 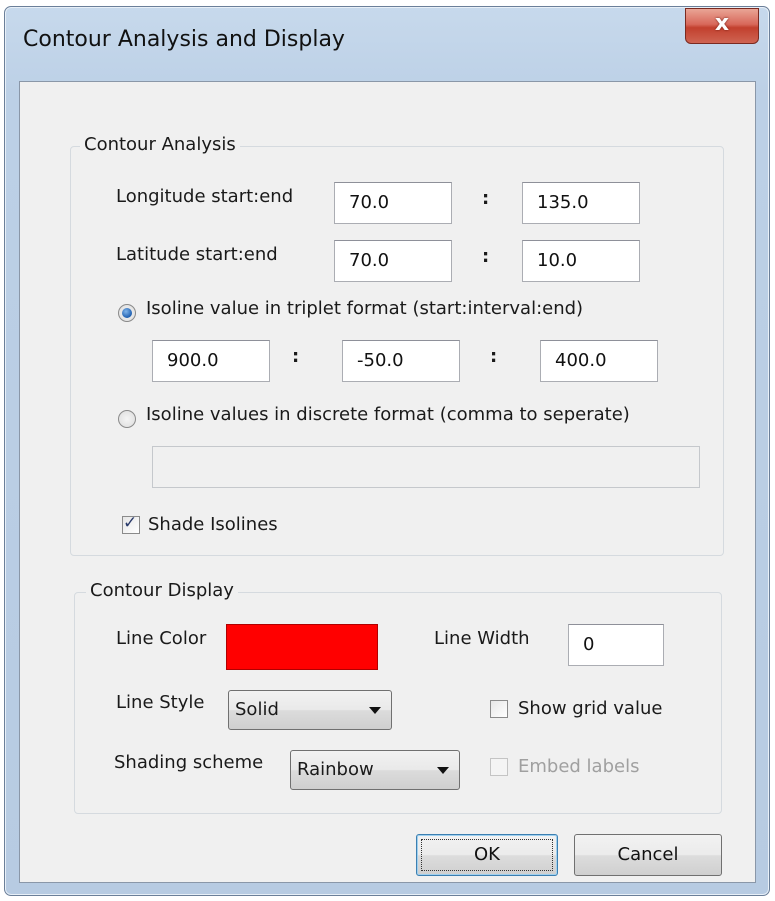 I want to click on line-style-label: Line Style, so click(x=160, y=702).